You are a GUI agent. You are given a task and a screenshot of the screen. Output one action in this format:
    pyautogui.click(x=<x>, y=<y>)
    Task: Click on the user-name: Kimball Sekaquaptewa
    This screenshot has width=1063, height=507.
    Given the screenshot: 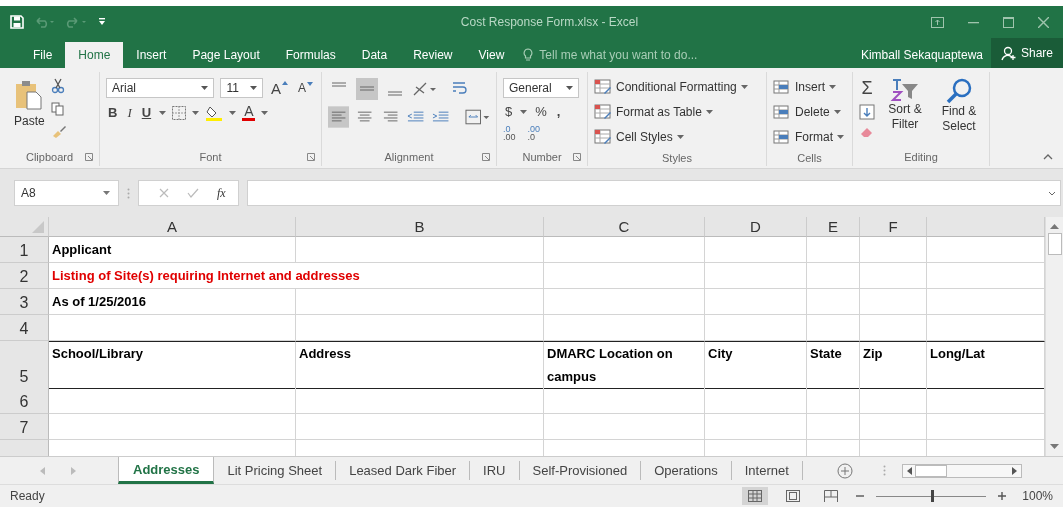 What is the action you would take?
    pyautogui.click(x=925, y=55)
    